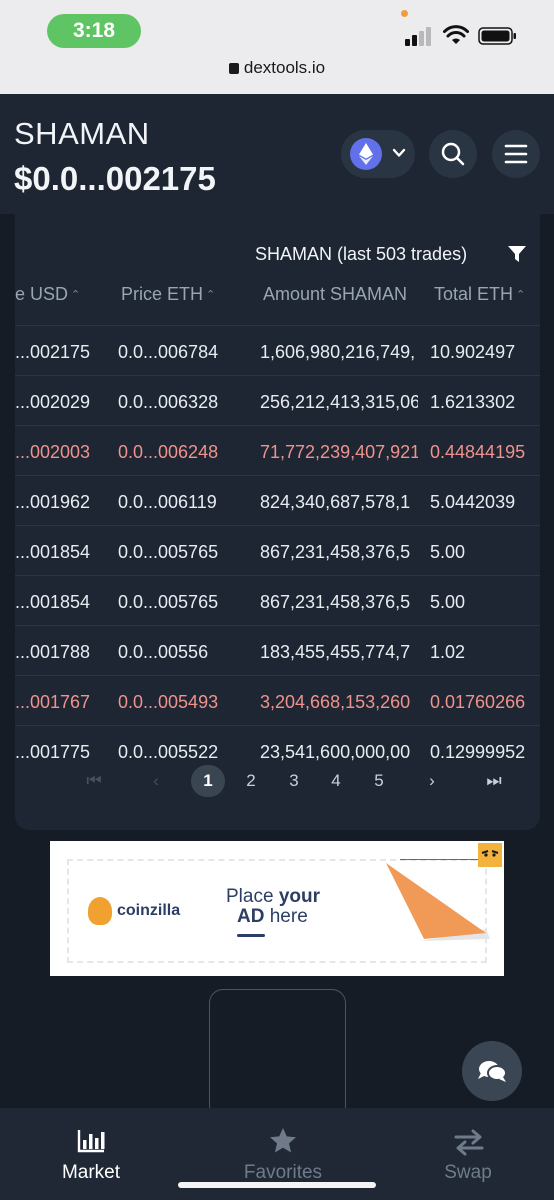 The height and width of the screenshot is (1200, 554). What do you see at coordinates (379, 781) in the screenshot?
I see `page-5-button: 5` at bounding box center [379, 781].